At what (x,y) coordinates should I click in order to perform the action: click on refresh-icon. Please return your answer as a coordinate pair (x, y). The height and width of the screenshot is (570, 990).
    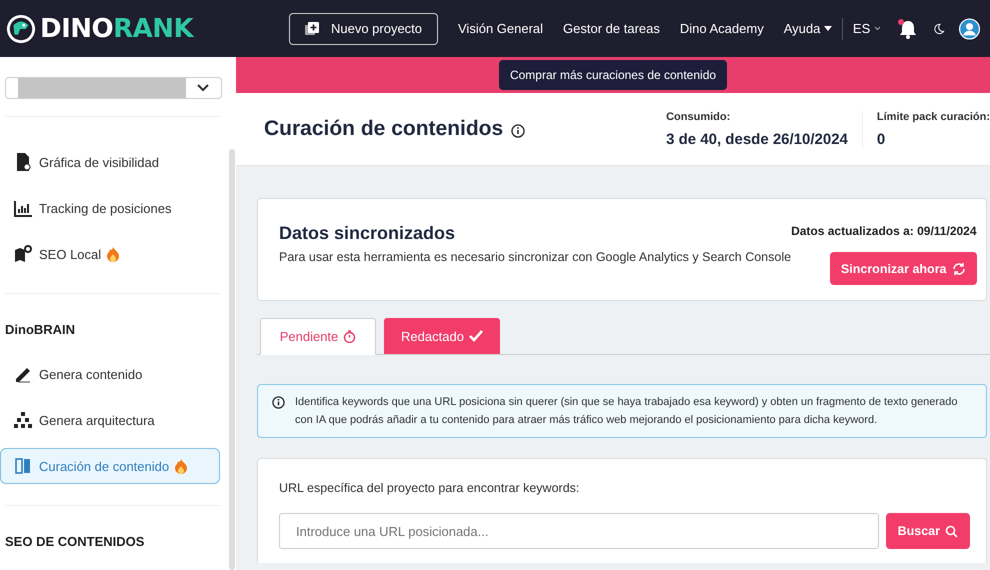
    Looking at the image, I should click on (959, 269).